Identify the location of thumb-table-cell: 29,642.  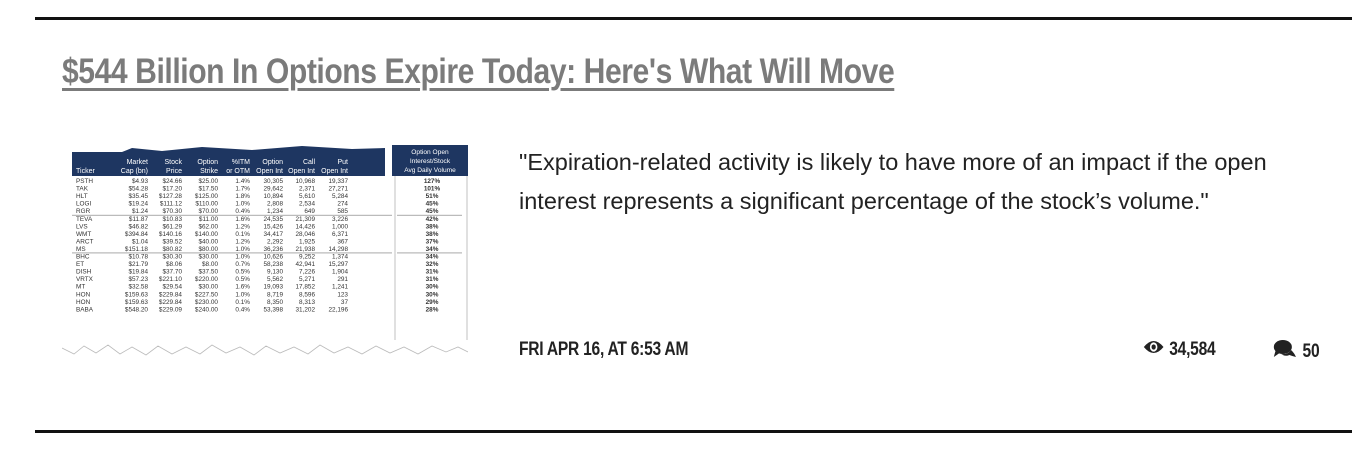
(273, 189).